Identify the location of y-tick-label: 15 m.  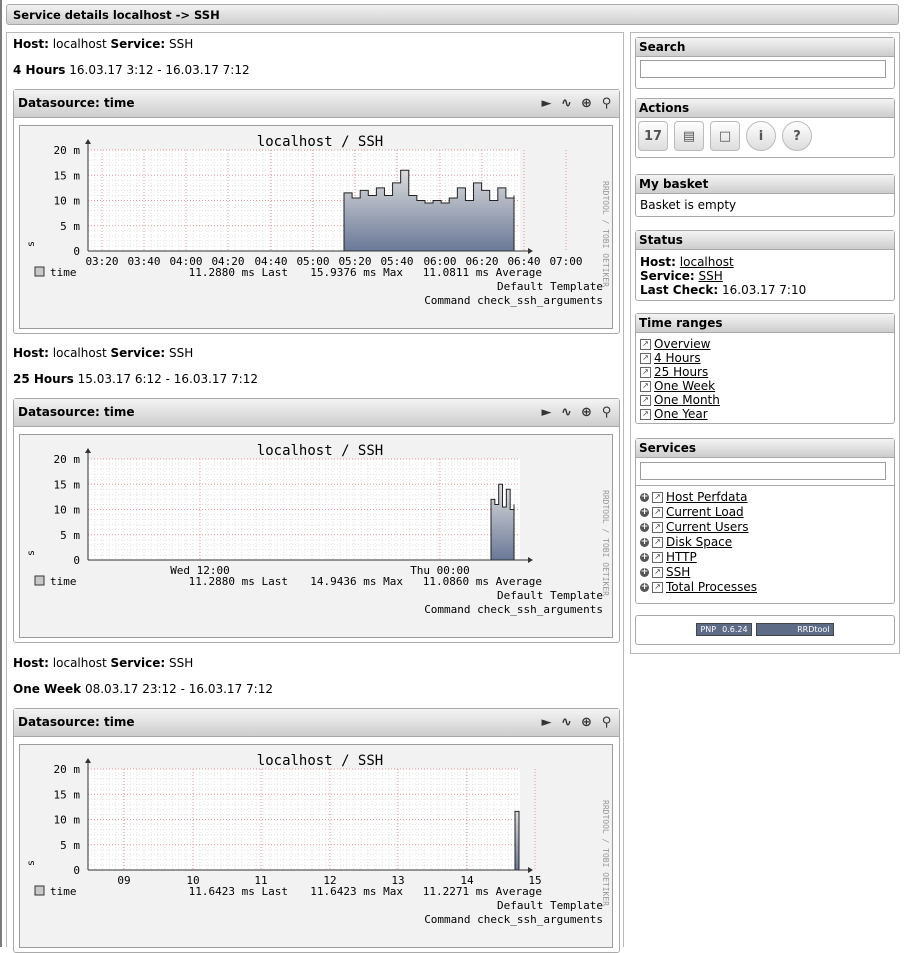
(67, 484).